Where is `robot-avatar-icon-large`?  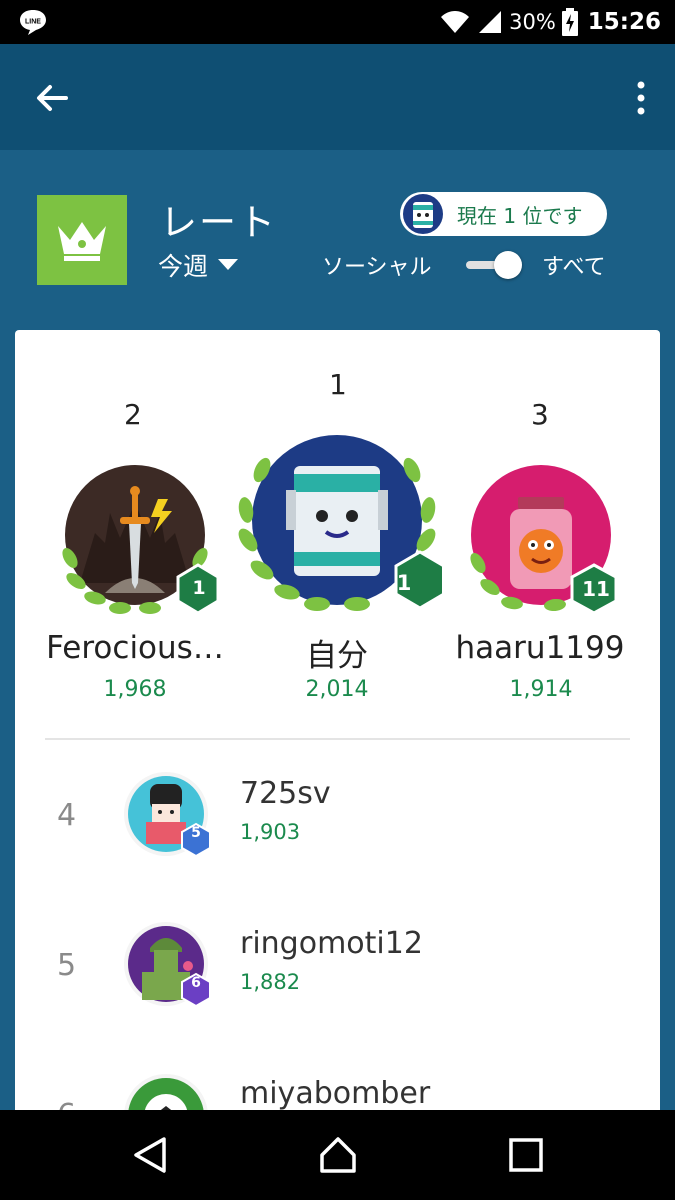
robot-avatar-icon-large is located at coordinates (337, 528).